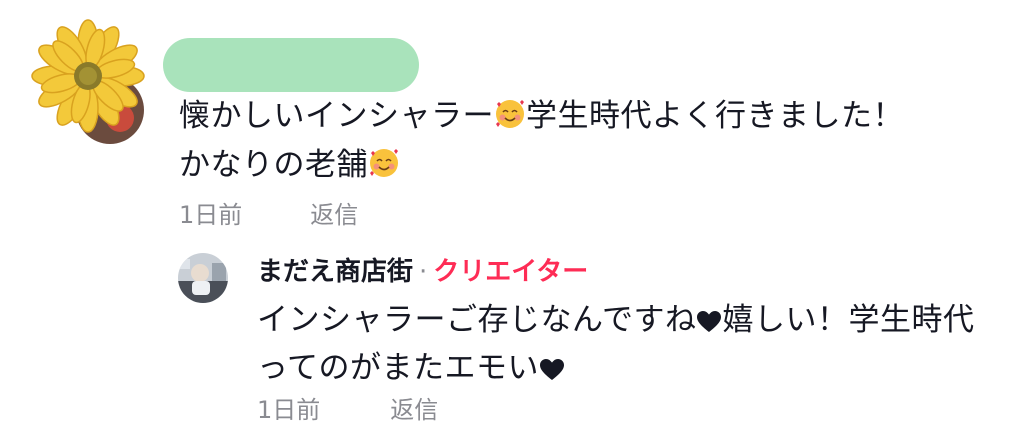 Image resolution: width=1024 pixels, height=426 pixels. I want to click on comment-reply-button: 返信, so click(334, 215).